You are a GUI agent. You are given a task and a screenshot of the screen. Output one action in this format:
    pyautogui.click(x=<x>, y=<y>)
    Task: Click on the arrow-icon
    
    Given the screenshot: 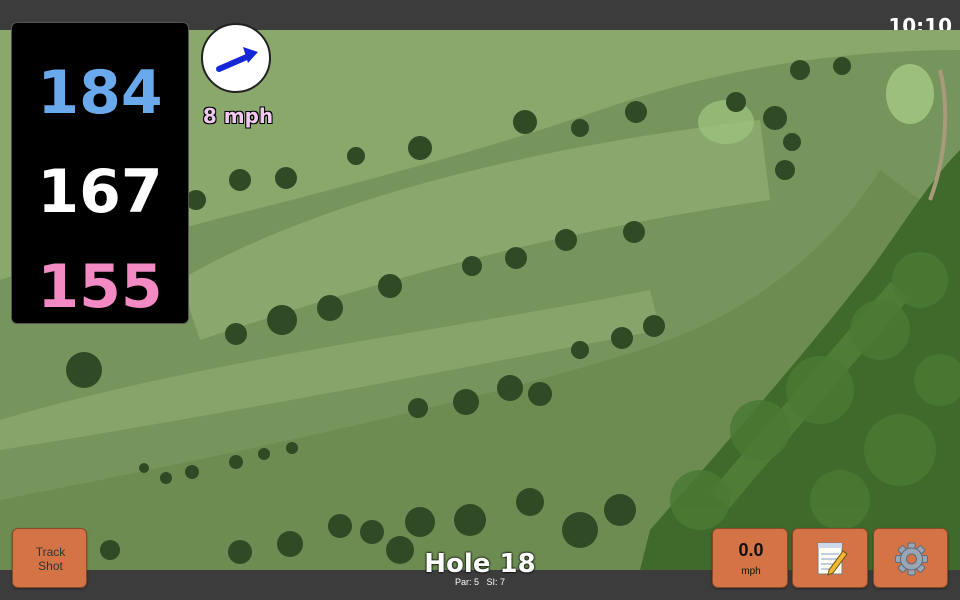 What is the action you would take?
    pyautogui.click(x=237, y=59)
    